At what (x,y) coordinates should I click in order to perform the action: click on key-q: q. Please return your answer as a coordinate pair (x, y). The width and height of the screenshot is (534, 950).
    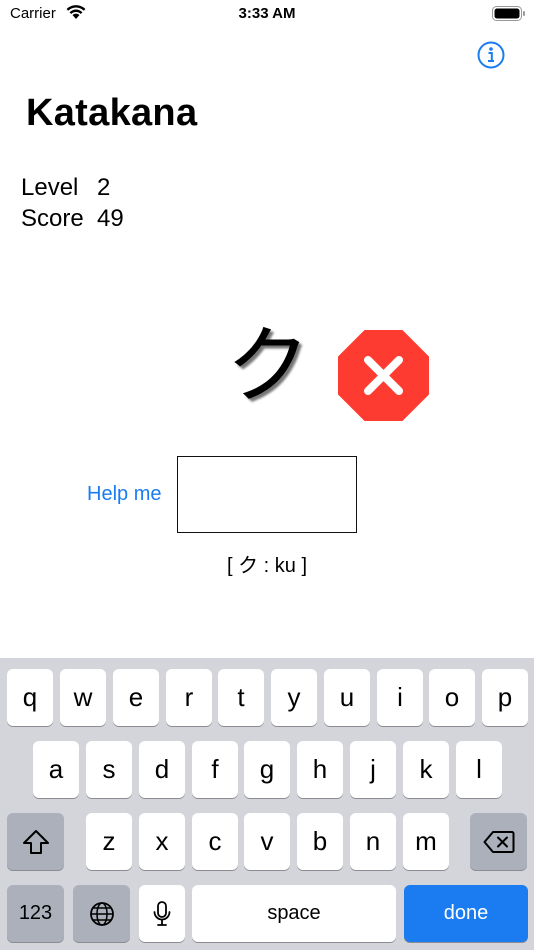
    Looking at the image, I should click on (30, 697).